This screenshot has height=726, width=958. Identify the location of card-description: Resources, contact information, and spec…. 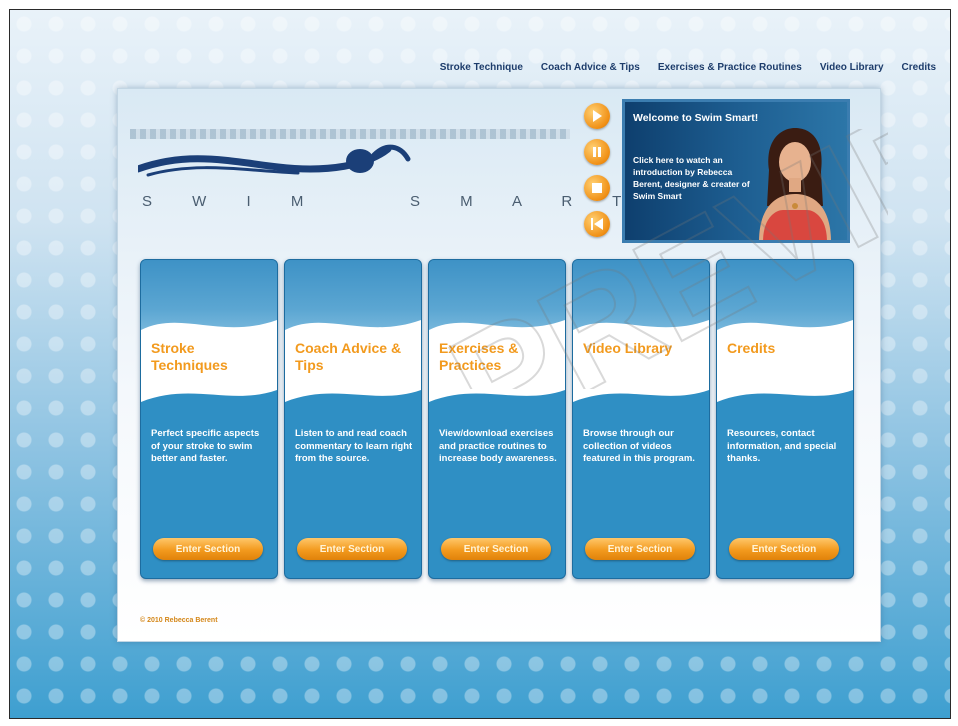
(782, 446).